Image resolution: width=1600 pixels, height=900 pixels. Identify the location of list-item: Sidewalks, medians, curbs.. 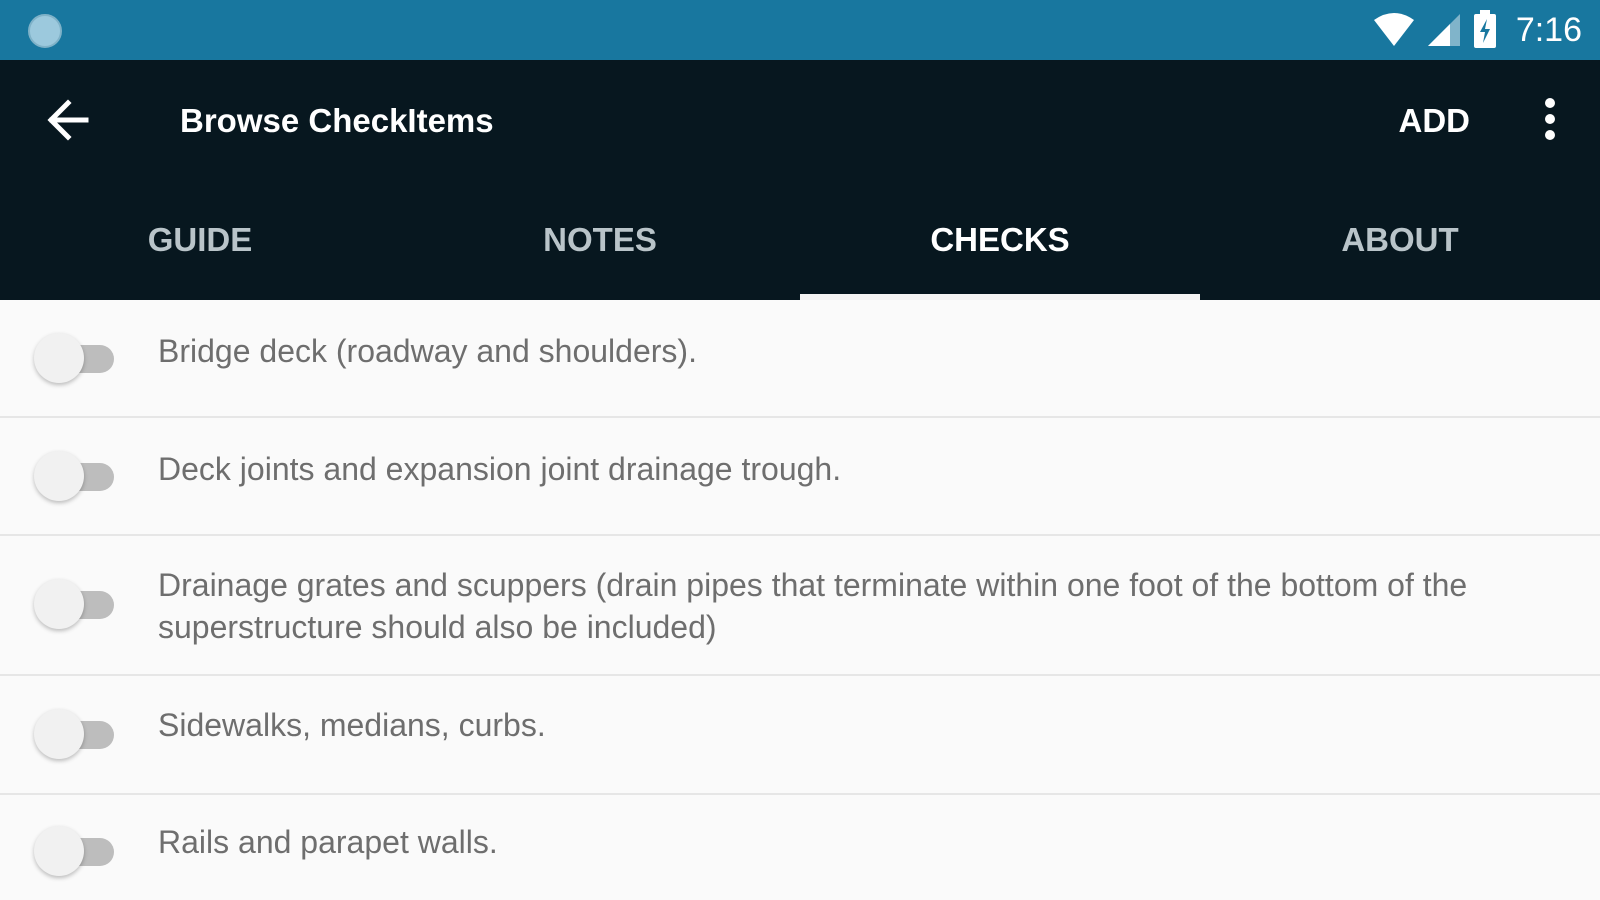
(800, 735).